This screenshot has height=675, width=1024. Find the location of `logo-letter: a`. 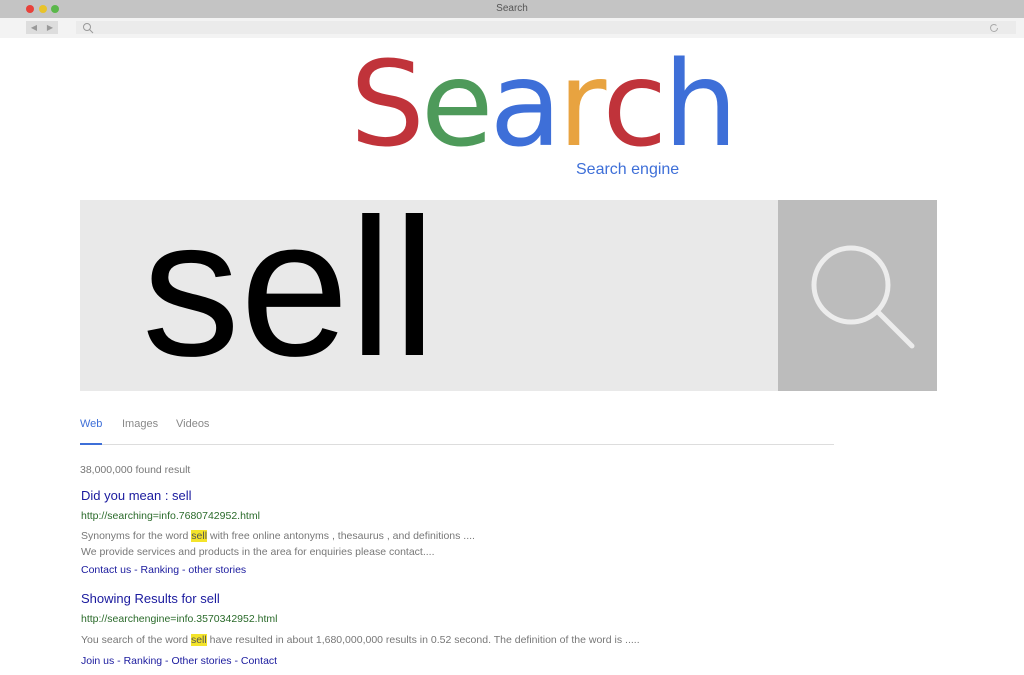

logo-letter: a is located at coordinates (525, 104).